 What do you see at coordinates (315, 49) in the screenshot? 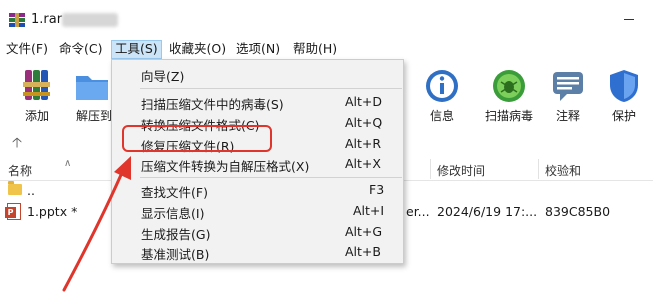
I see `menu-help: 帮助(H)` at bounding box center [315, 49].